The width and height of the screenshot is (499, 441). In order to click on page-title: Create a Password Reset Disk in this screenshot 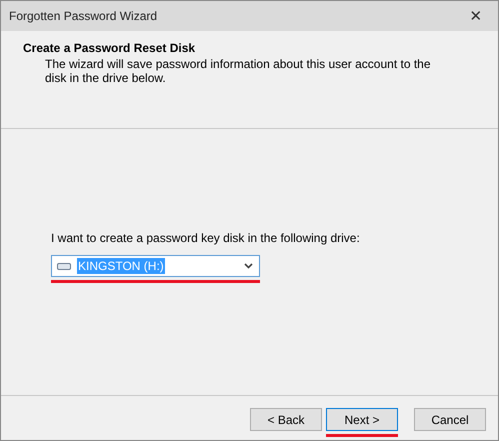, I will do `click(109, 48)`.